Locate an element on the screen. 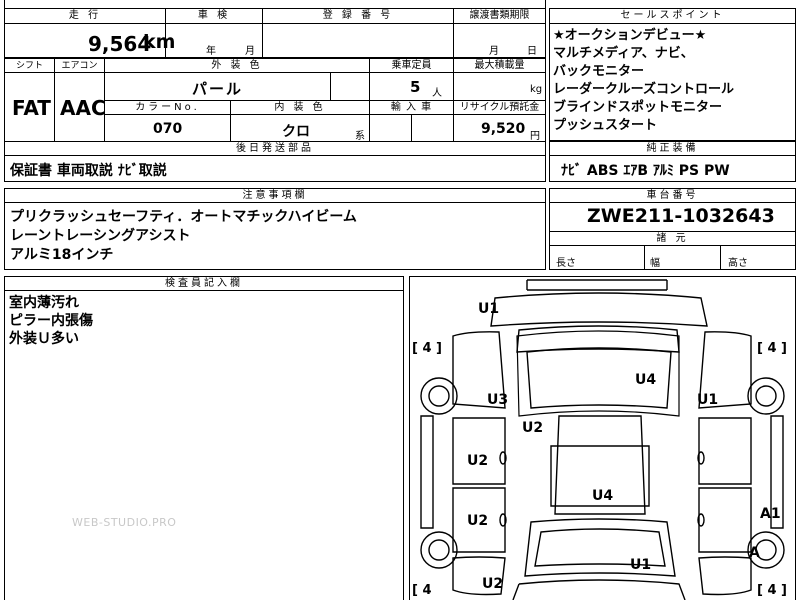 This screenshot has height=600, width=800. recycle-unit: 円 is located at coordinates (535, 136).